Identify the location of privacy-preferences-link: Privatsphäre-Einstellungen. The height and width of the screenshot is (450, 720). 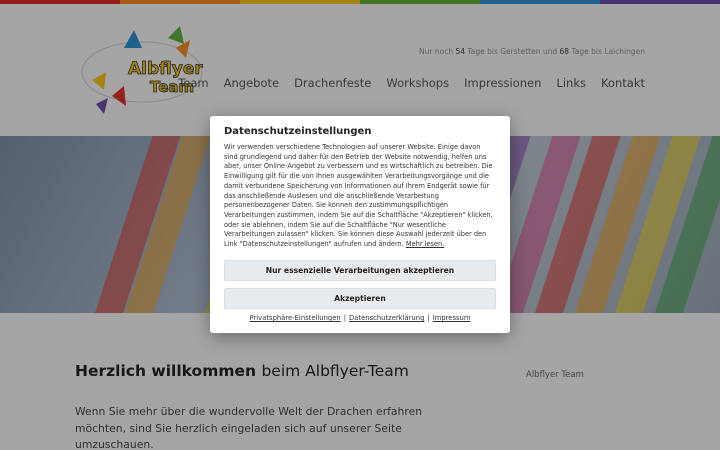
(295, 318).